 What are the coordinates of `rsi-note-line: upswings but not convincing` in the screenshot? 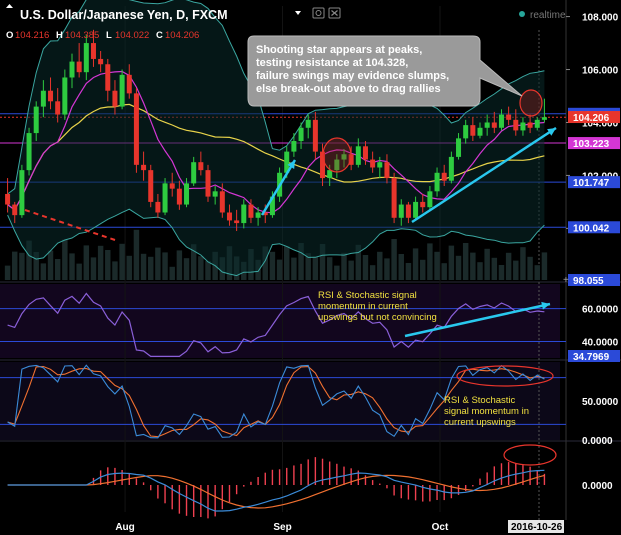 It's located at (377, 317).